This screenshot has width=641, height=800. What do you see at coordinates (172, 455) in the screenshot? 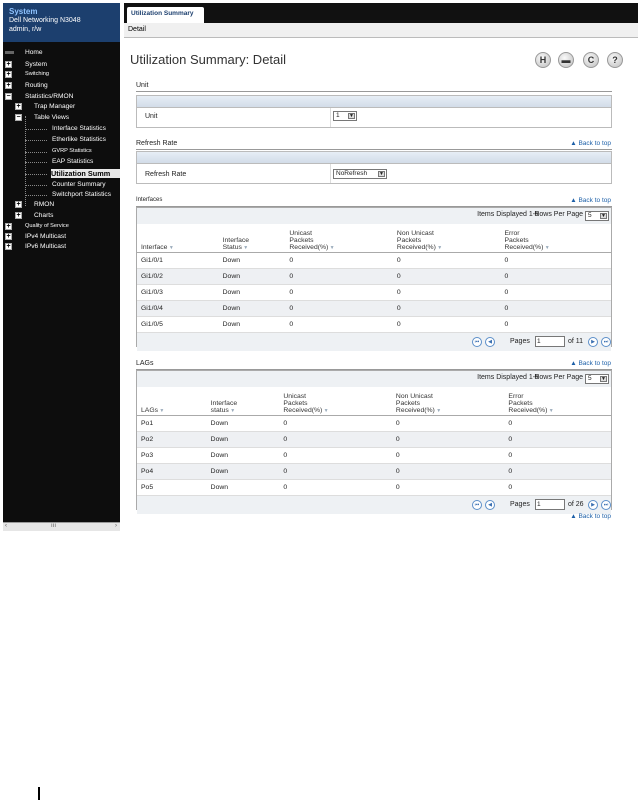
I see `table-cell: Po3` at bounding box center [172, 455].